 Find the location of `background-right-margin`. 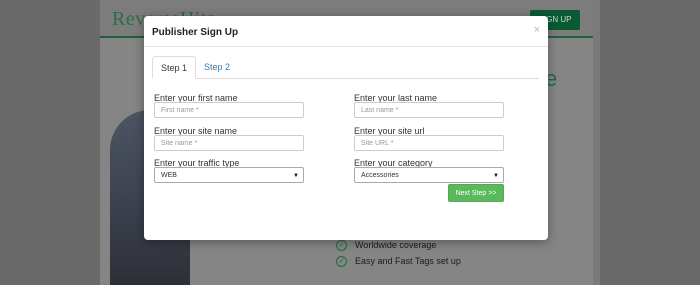

background-right-margin is located at coordinates (650, 142).